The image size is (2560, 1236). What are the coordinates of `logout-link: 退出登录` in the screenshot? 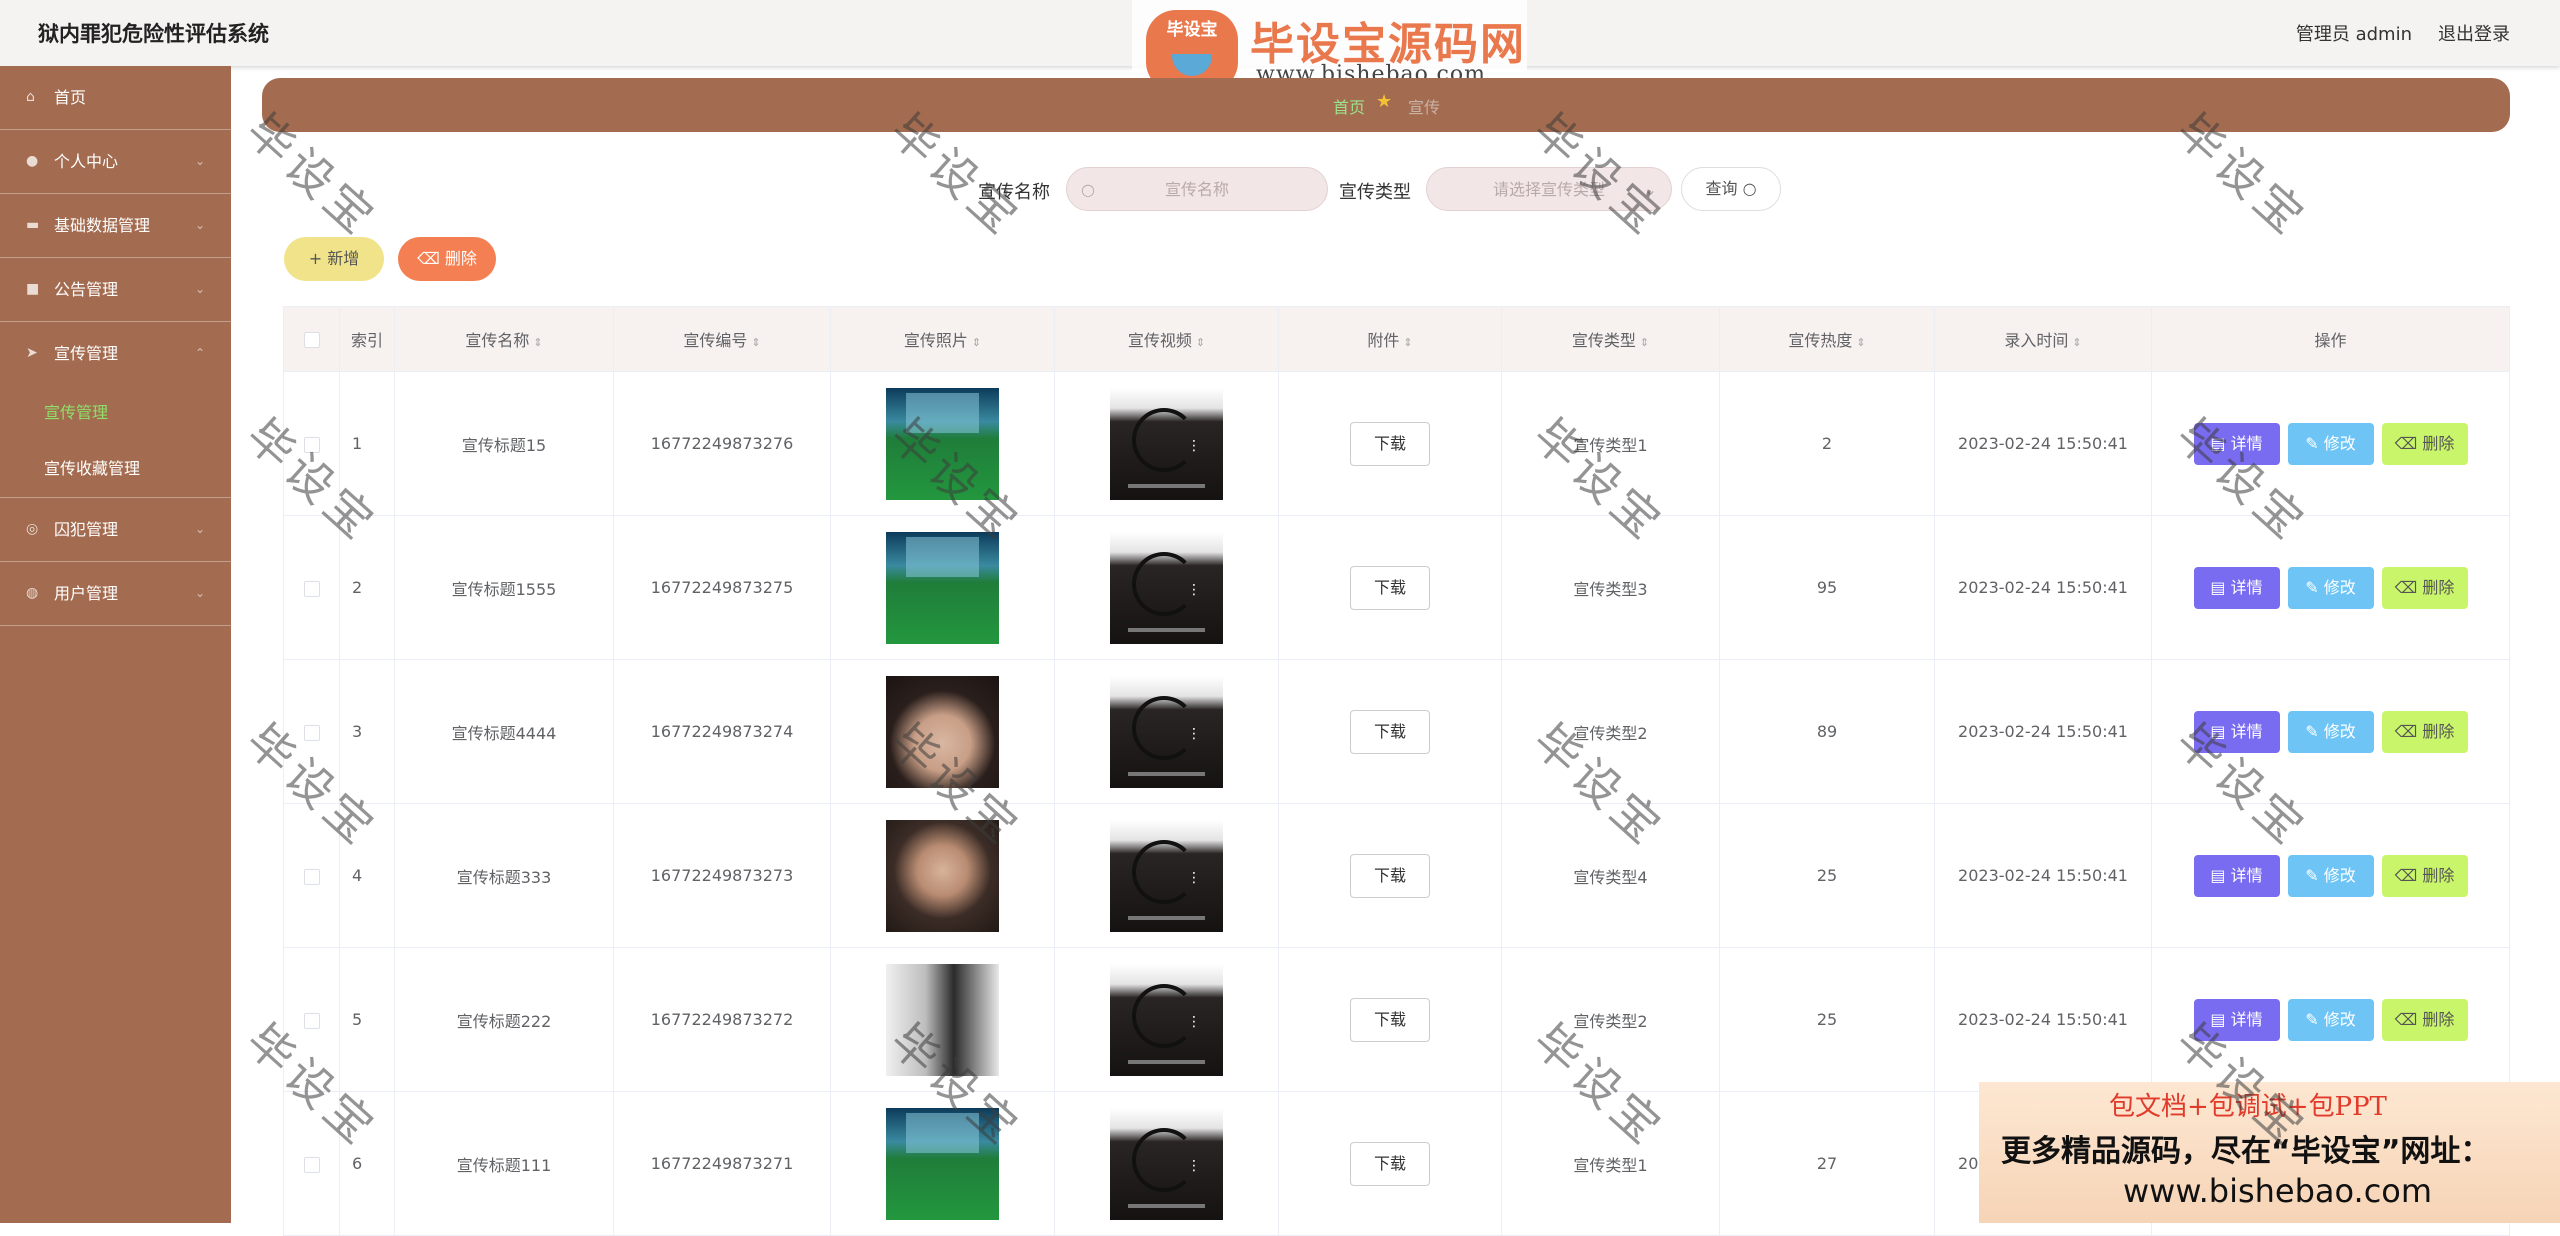 It's located at (2474, 33).